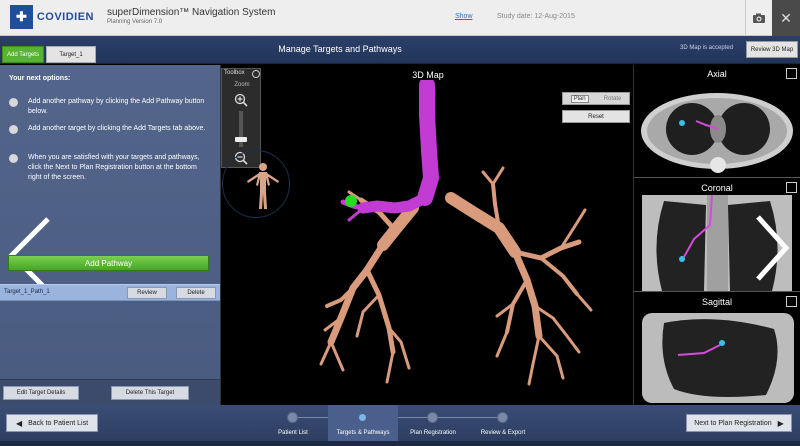 The width and height of the screenshot is (800, 446). I want to click on add-pathway-button: Add Pathway, so click(108, 263).